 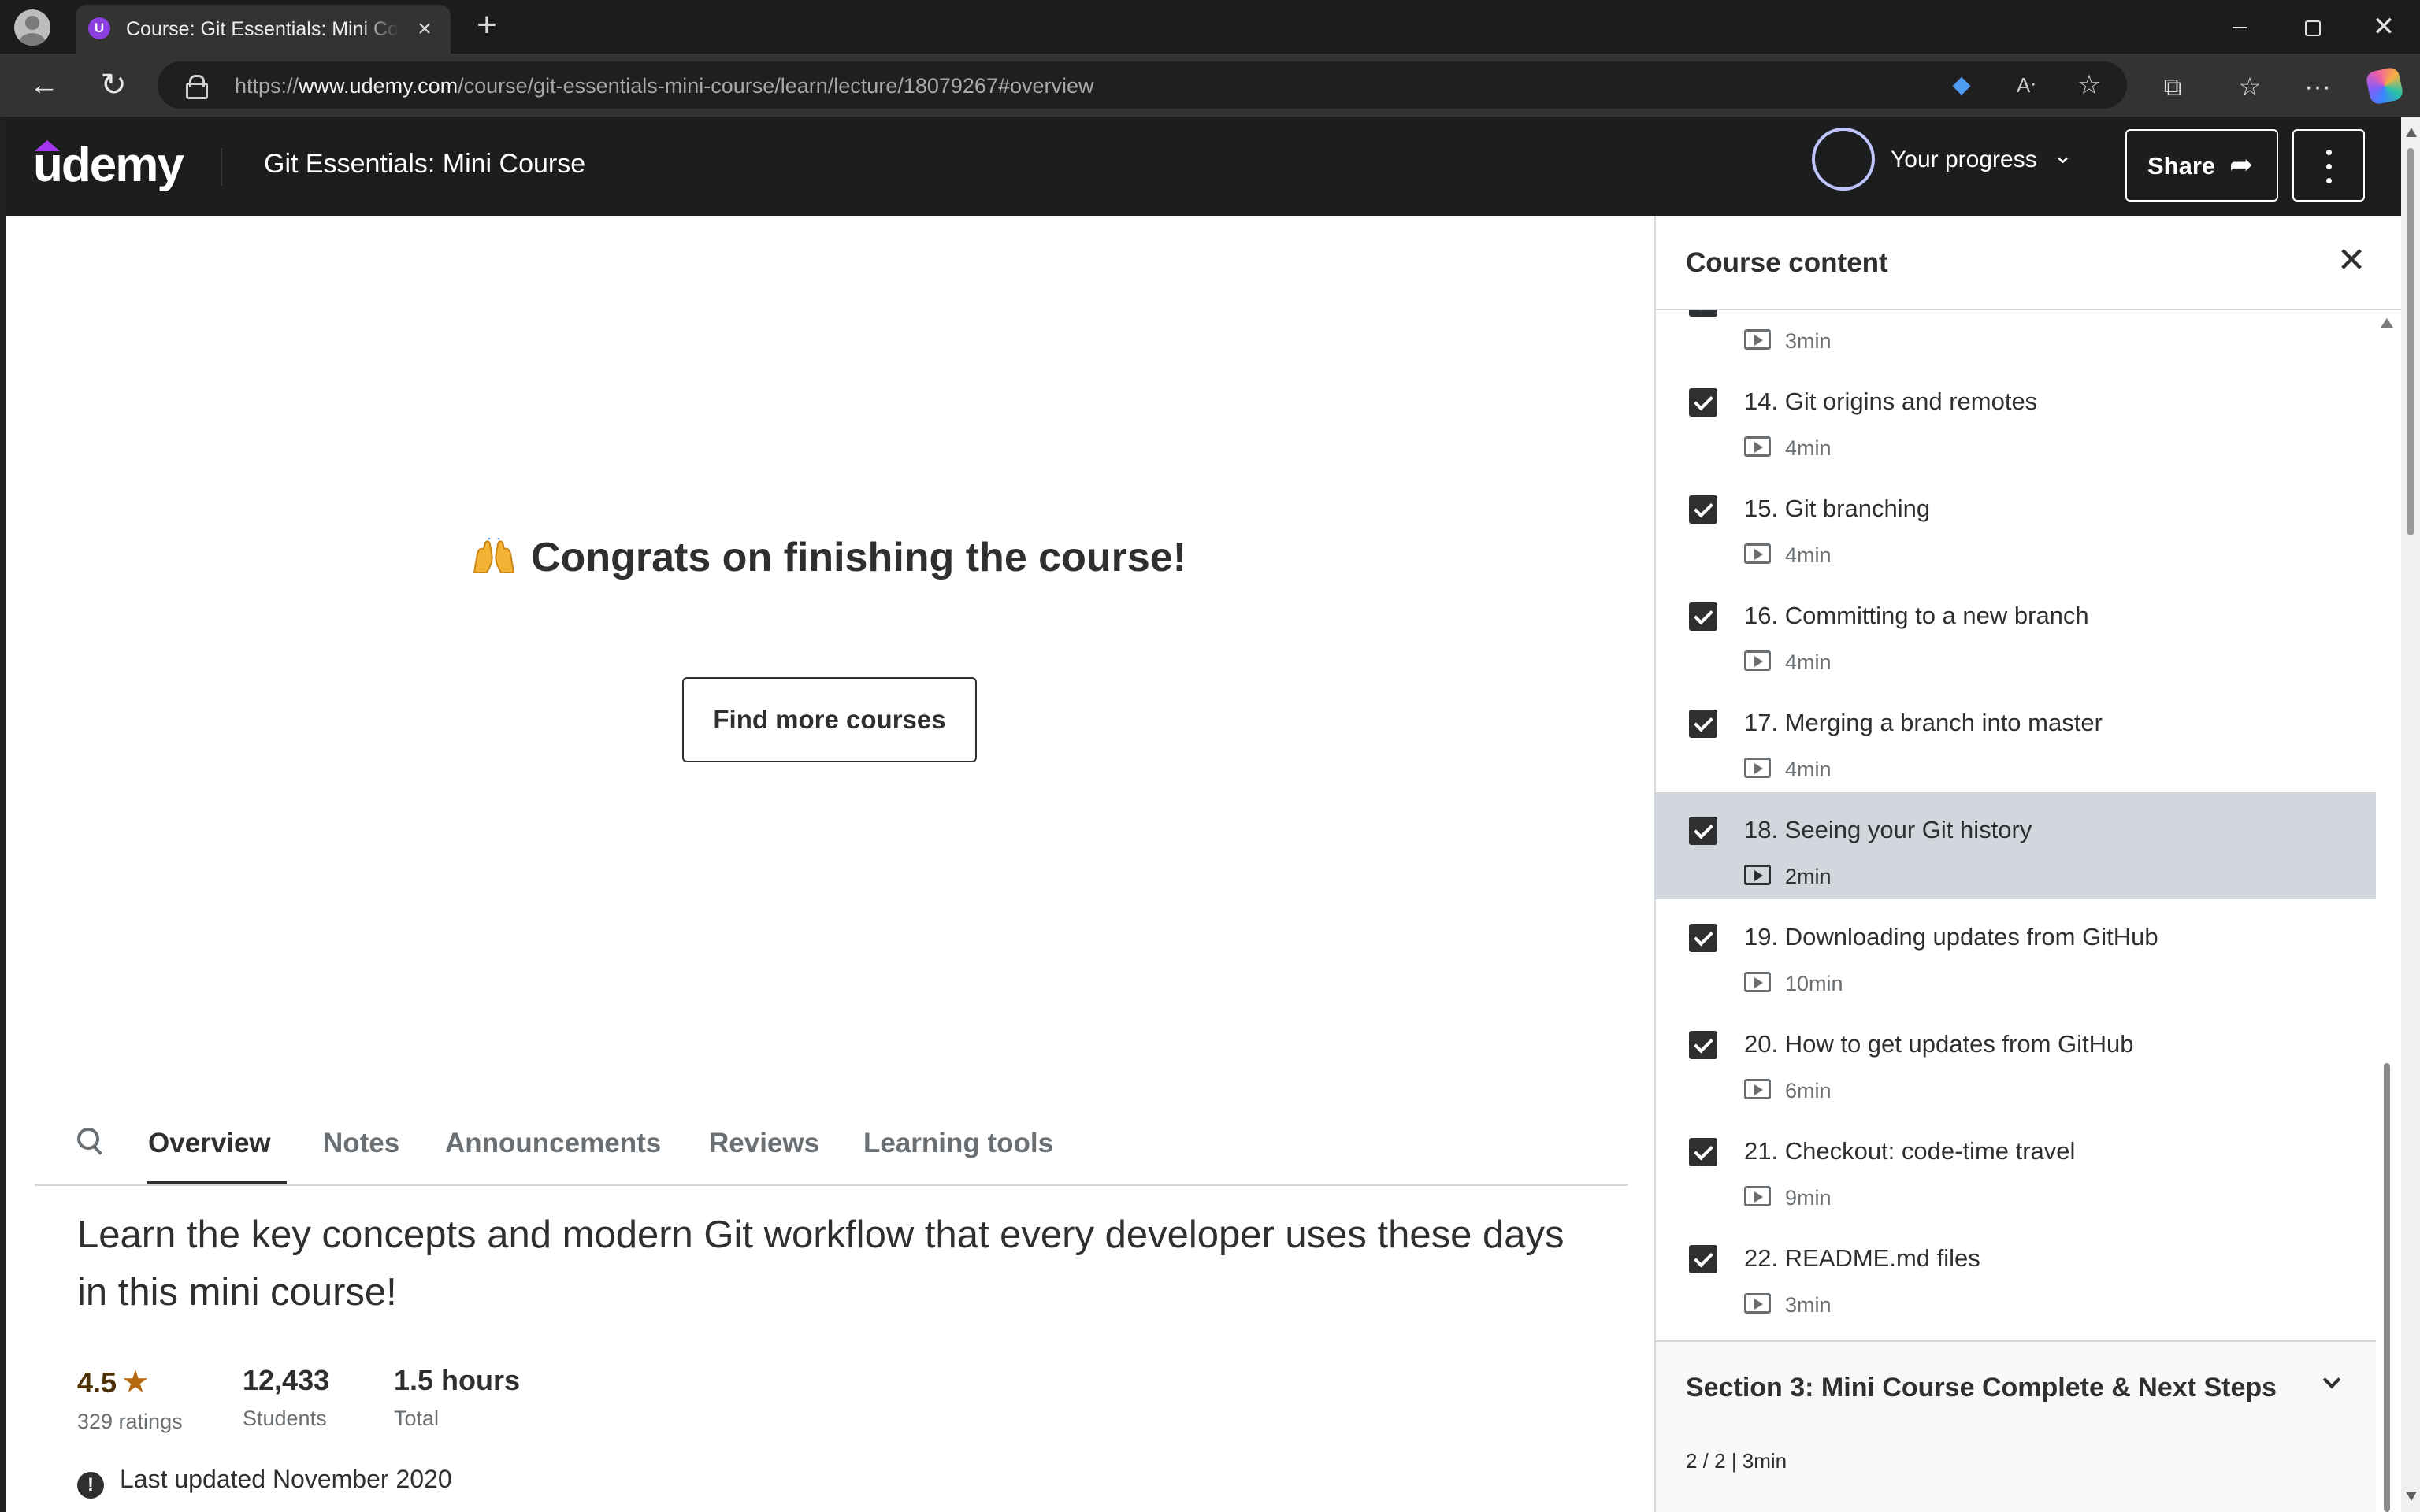 I want to click on lecture-item: 20. How to get updates from GitHub 6min, so click(x=2016, y=1060).